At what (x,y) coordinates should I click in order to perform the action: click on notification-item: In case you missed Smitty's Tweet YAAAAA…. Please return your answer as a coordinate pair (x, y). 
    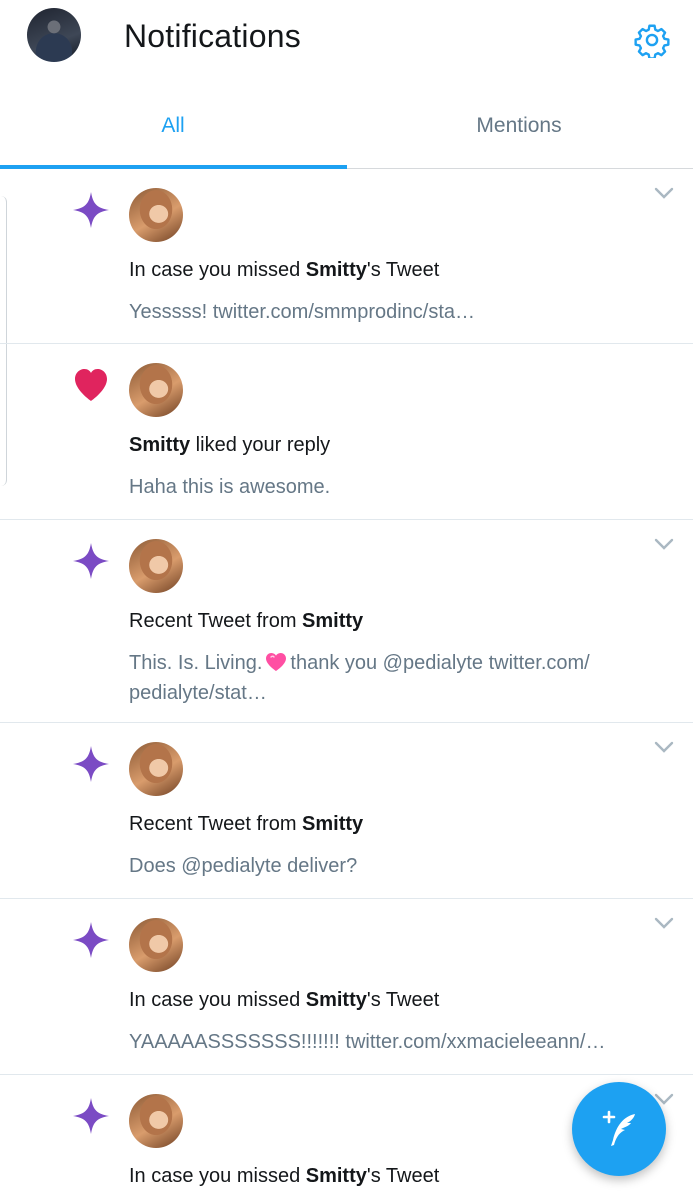
    Looking at the image, I should click on (346, 987).